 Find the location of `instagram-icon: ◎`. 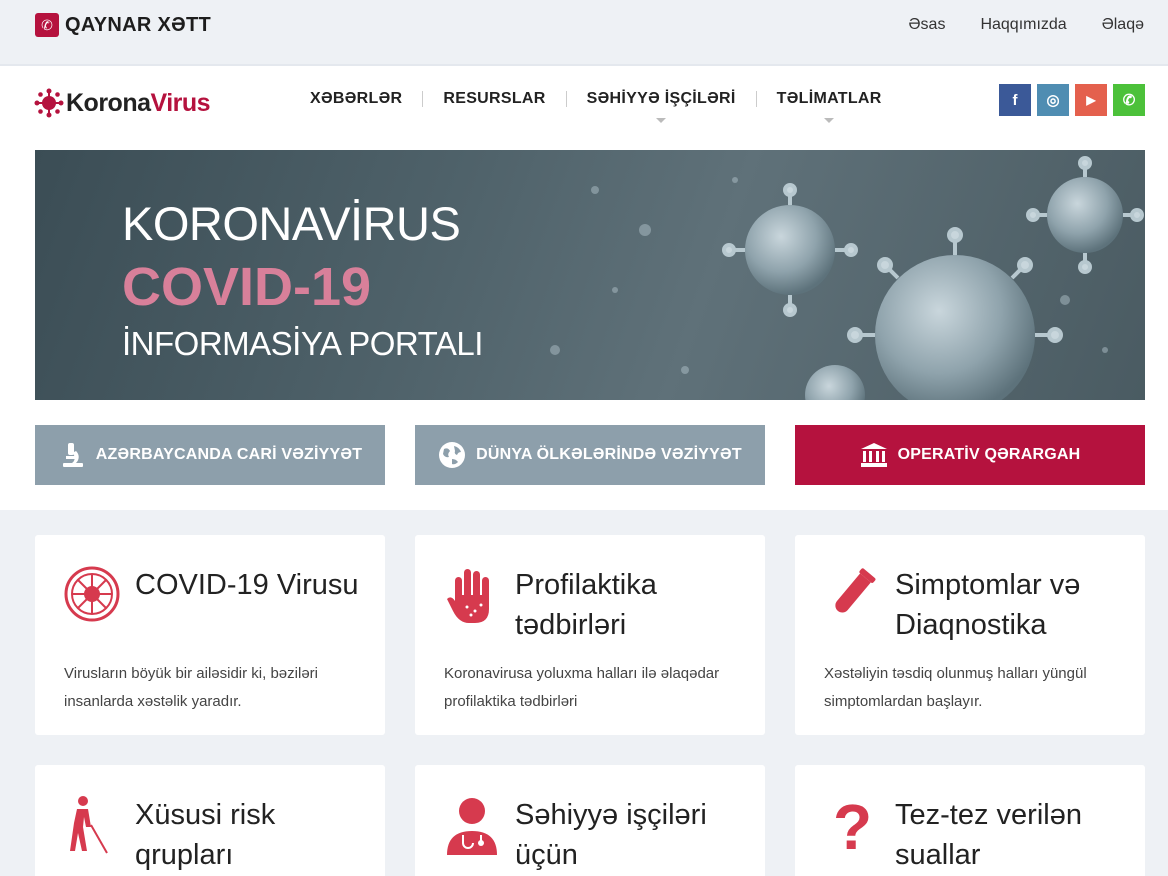

instagram-icon: ◎ is located at coordinates (1053, 100).